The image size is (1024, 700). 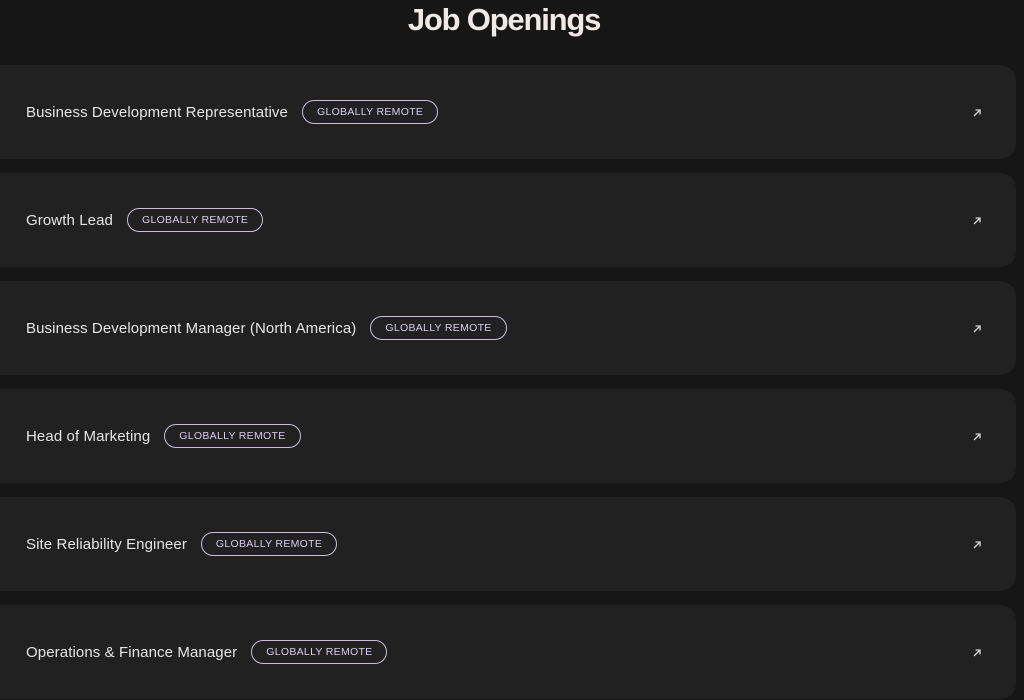 What do you see at coordinates (504, 19) in the screenshot?
I see `page-title: Job Openings` at bounding box center [504, 19].